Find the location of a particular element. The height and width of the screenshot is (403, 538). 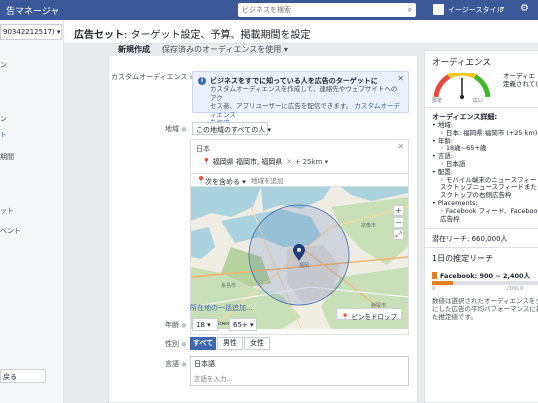

radius-select: + 25km ▾ is located at coordinates (312, 162).